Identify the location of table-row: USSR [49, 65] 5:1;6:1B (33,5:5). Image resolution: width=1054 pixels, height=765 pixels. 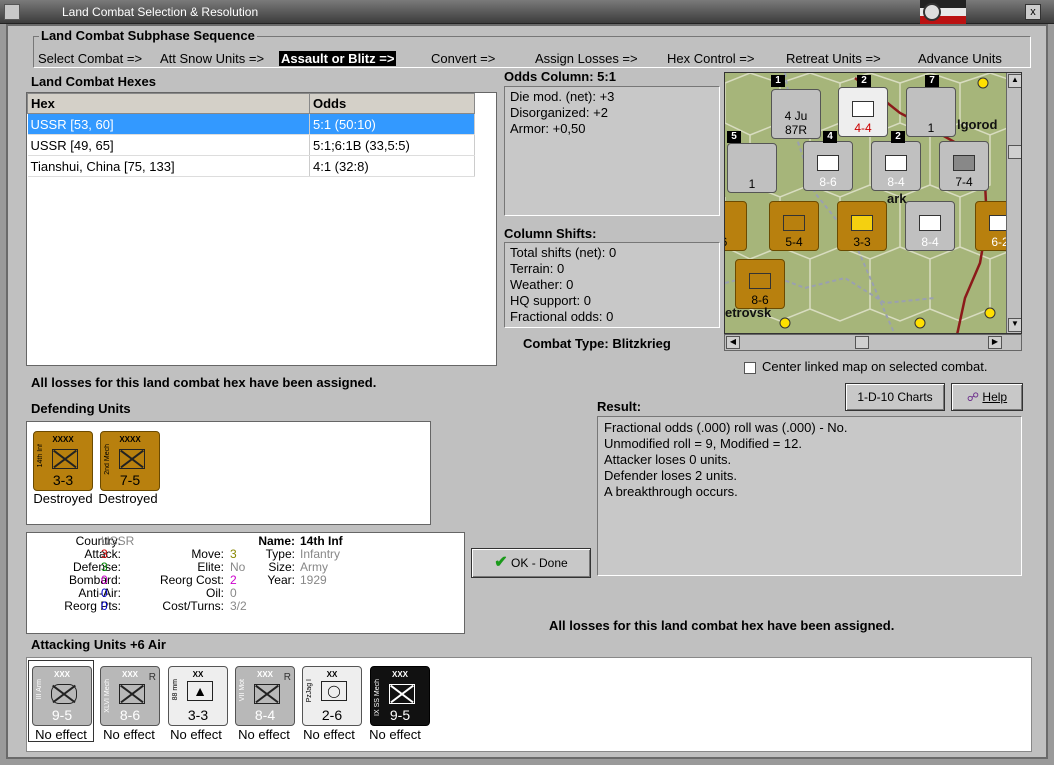
(251, 145).